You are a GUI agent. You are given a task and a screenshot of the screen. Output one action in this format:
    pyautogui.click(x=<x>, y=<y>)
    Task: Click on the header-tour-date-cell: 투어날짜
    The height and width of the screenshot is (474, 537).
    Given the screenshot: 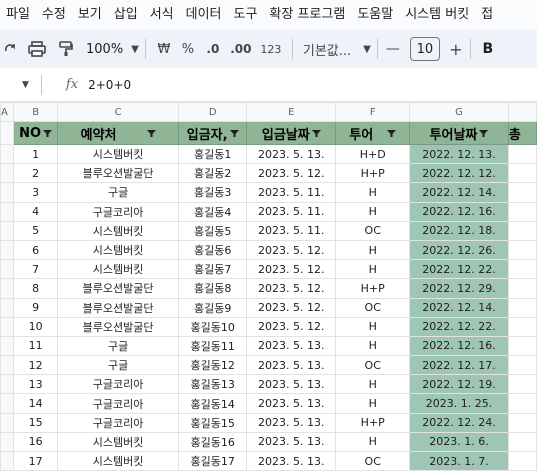 What is the action you would take?
    pyautogui.click(x=459, y=133)
    